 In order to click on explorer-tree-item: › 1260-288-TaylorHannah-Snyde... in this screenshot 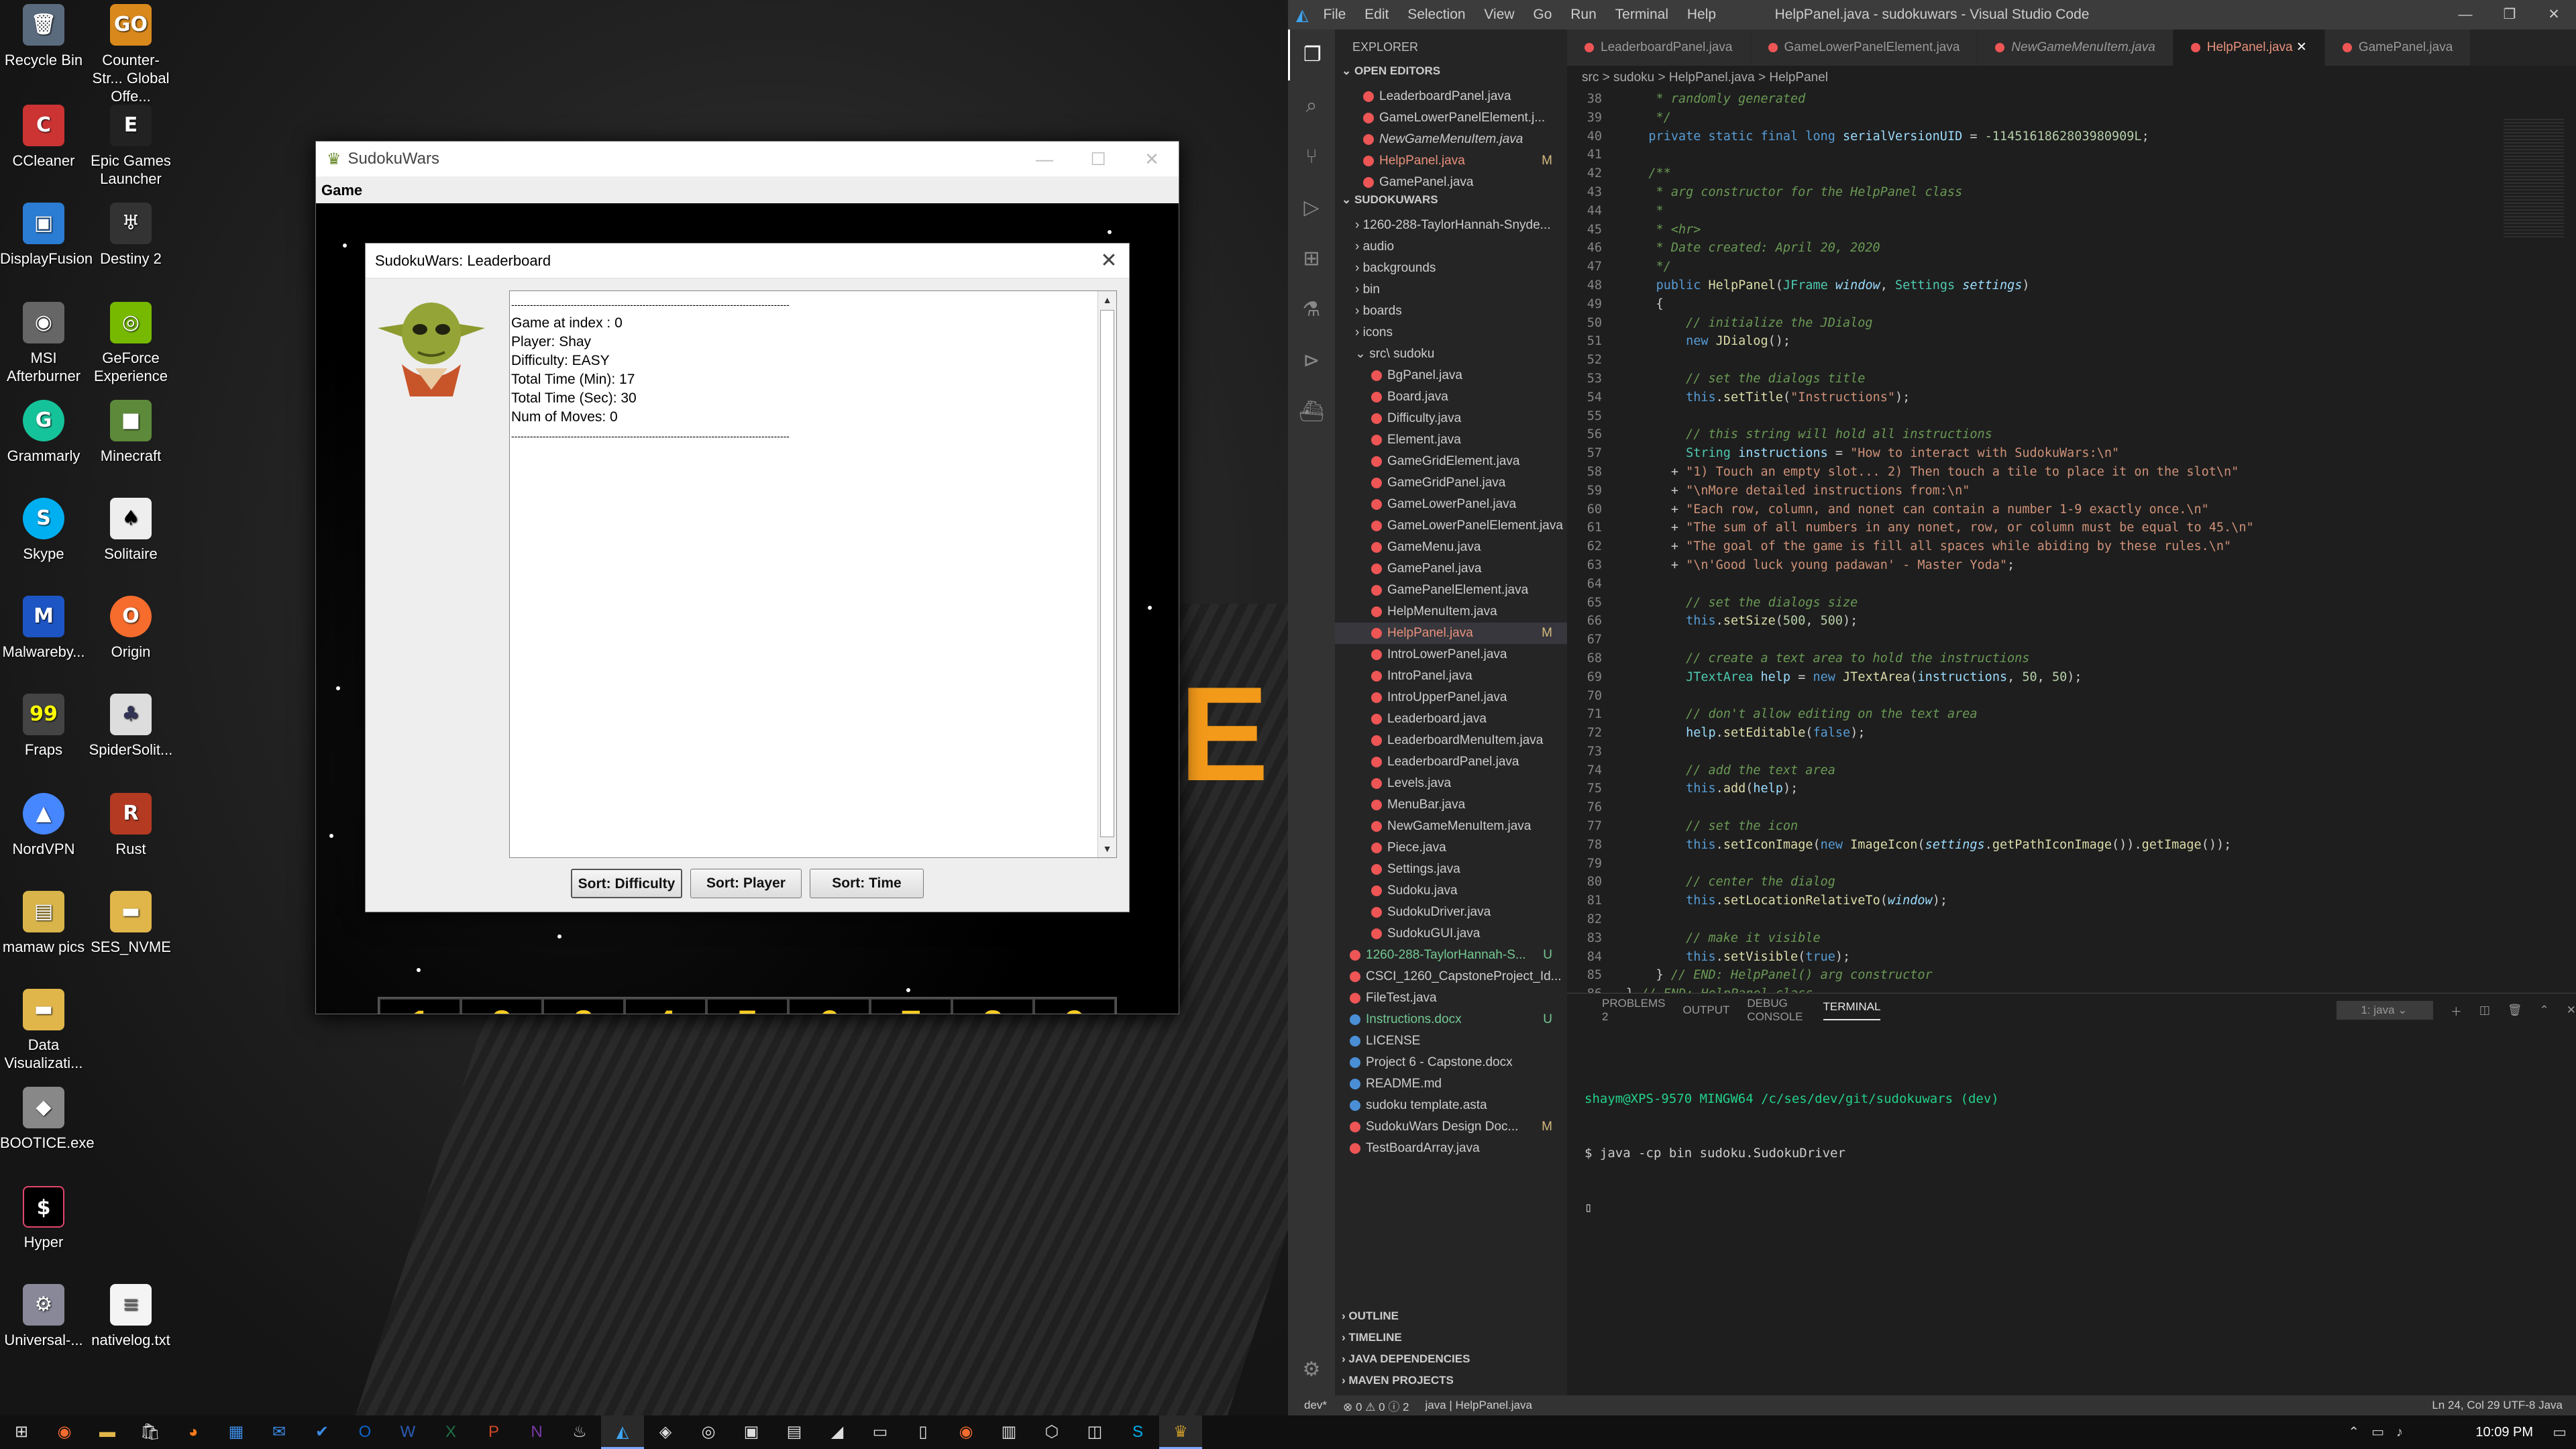, I will do `click(1451, 225)`.